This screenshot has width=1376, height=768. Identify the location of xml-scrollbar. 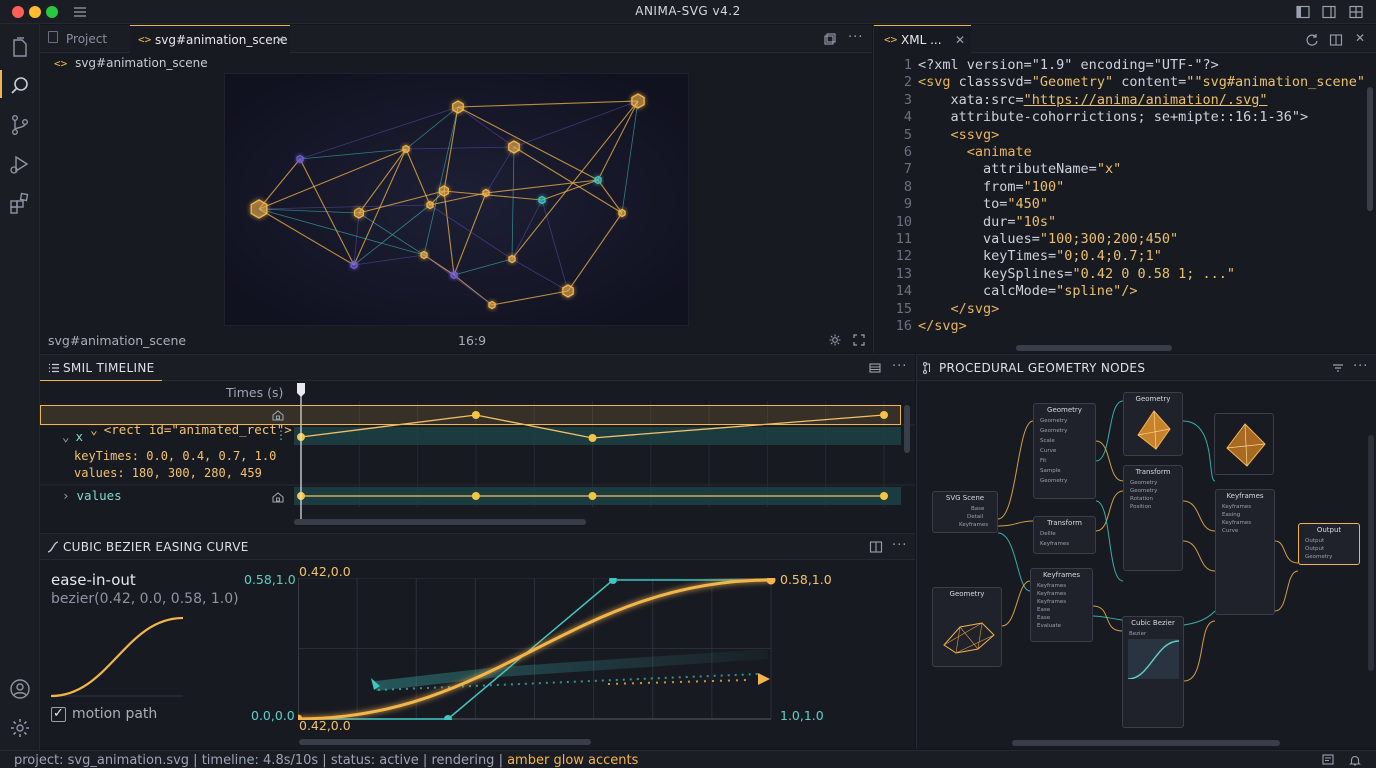
(1370, 149).